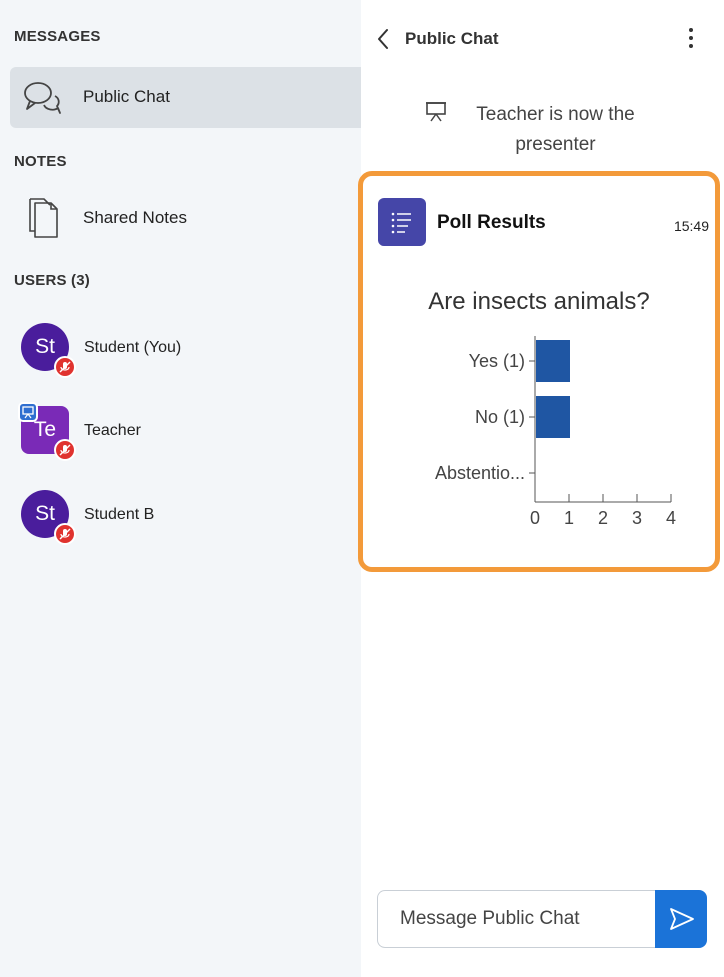 This screenshot has width=724, height=977. What do you see at coordinates (435, 112) in the screenshot?
I see `presentation-icon` at bounding box center [435, 112].